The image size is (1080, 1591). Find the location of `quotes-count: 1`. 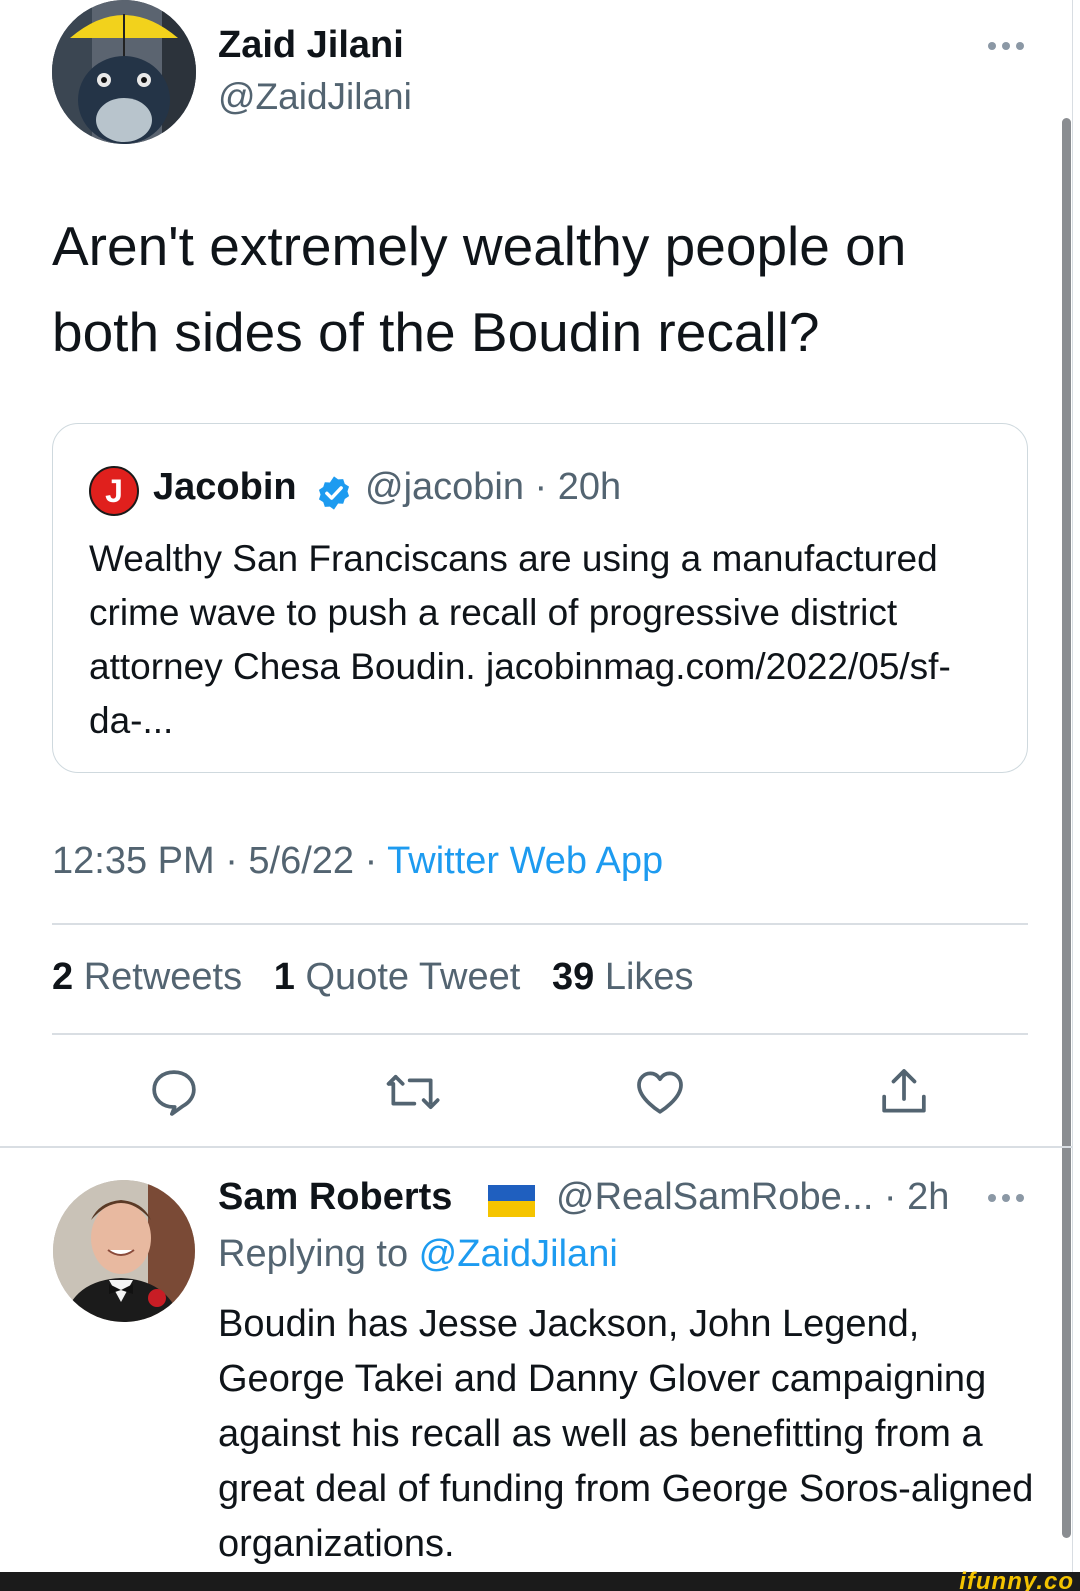

quotes-count: 1 is located at coordinates (284, 977).